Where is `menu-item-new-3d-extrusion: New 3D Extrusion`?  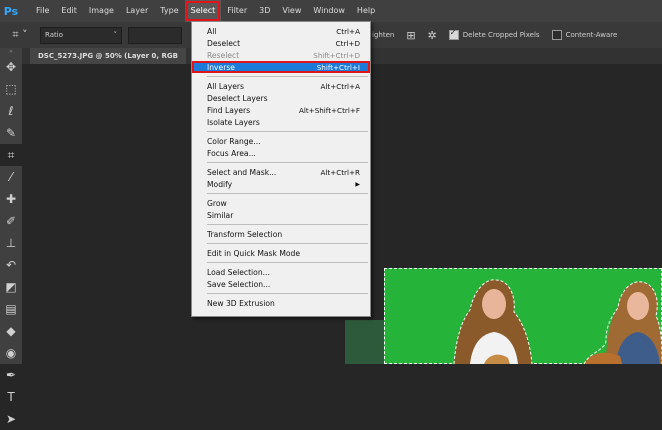 menu-item-new-3d-extrusion: New 3D Extrusion is located at coordinates (281, 303).